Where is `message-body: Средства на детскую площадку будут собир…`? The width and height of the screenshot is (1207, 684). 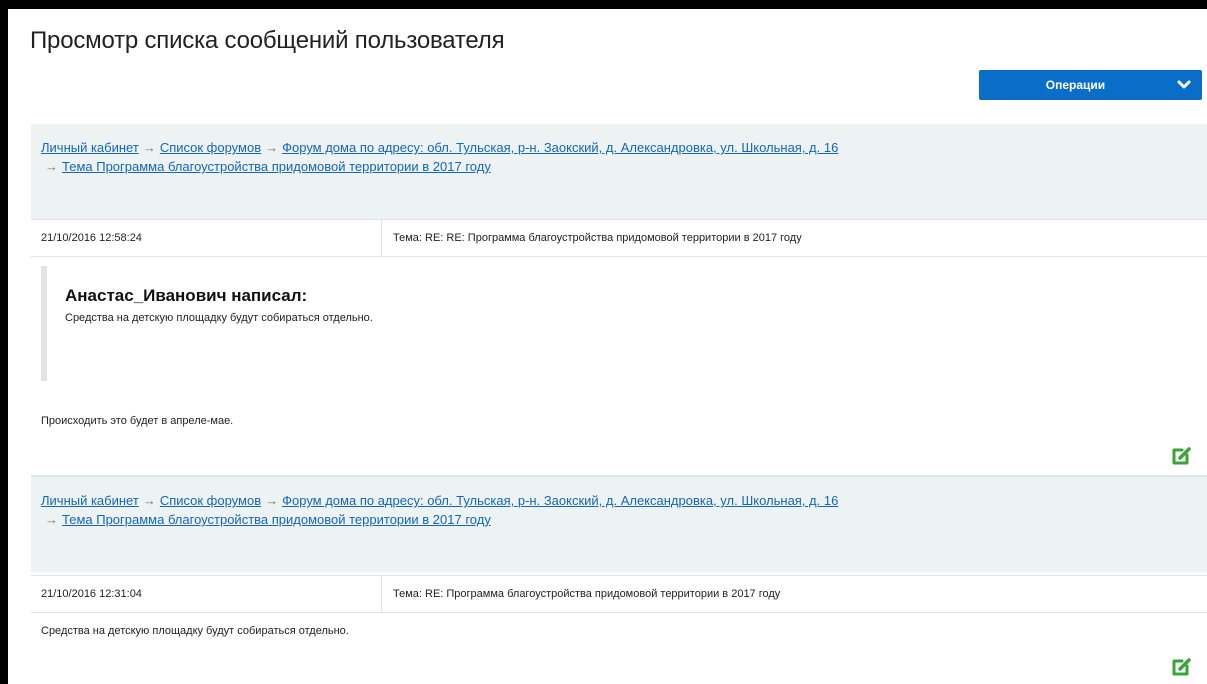
message-body: Средства на детскую площадку будут собир… is located at coordinates (619, 648).